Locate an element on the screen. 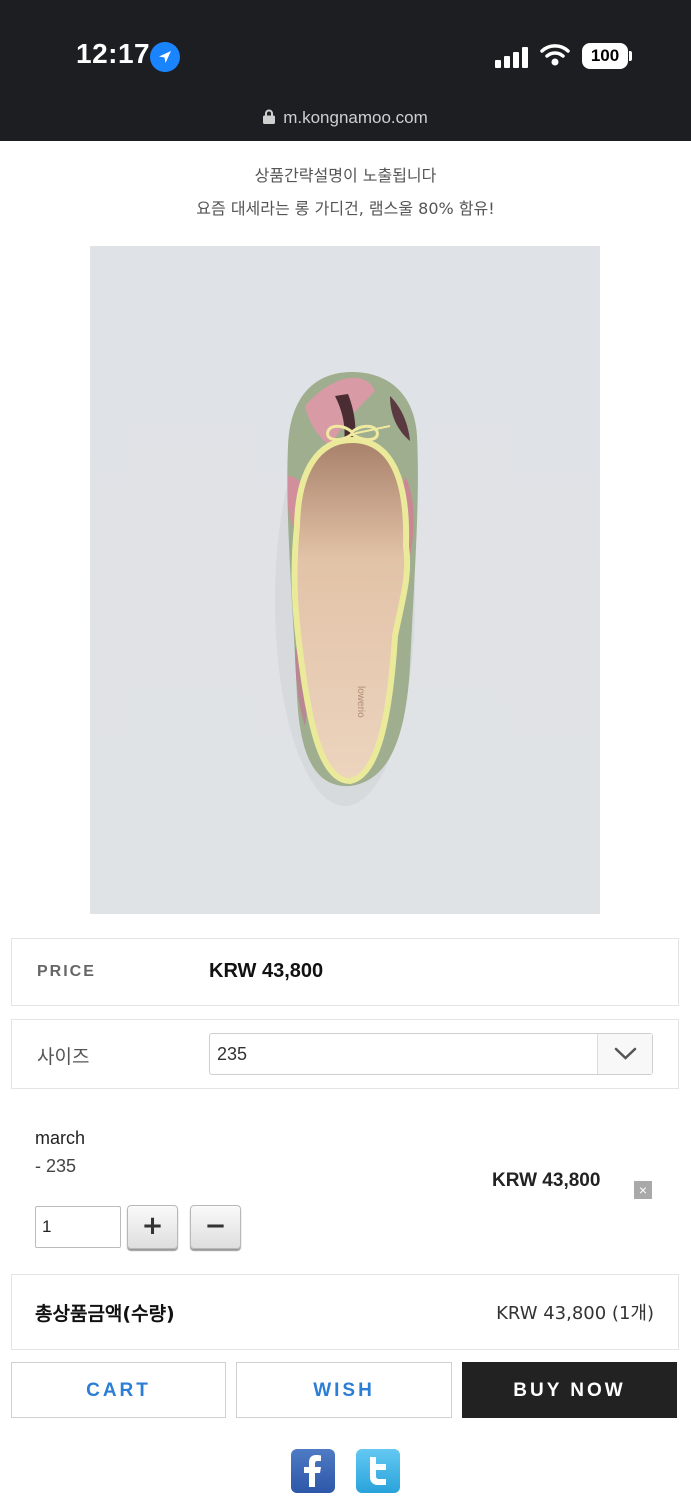 This screenshot has width=691, height=1500. price-row: PRICE KRW 43,800 is located at coordinates (345, 972).